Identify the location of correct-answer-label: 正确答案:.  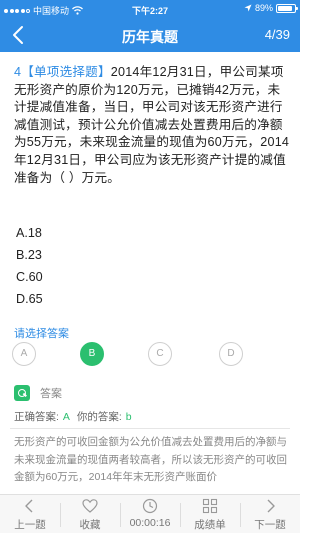
(36, 417).